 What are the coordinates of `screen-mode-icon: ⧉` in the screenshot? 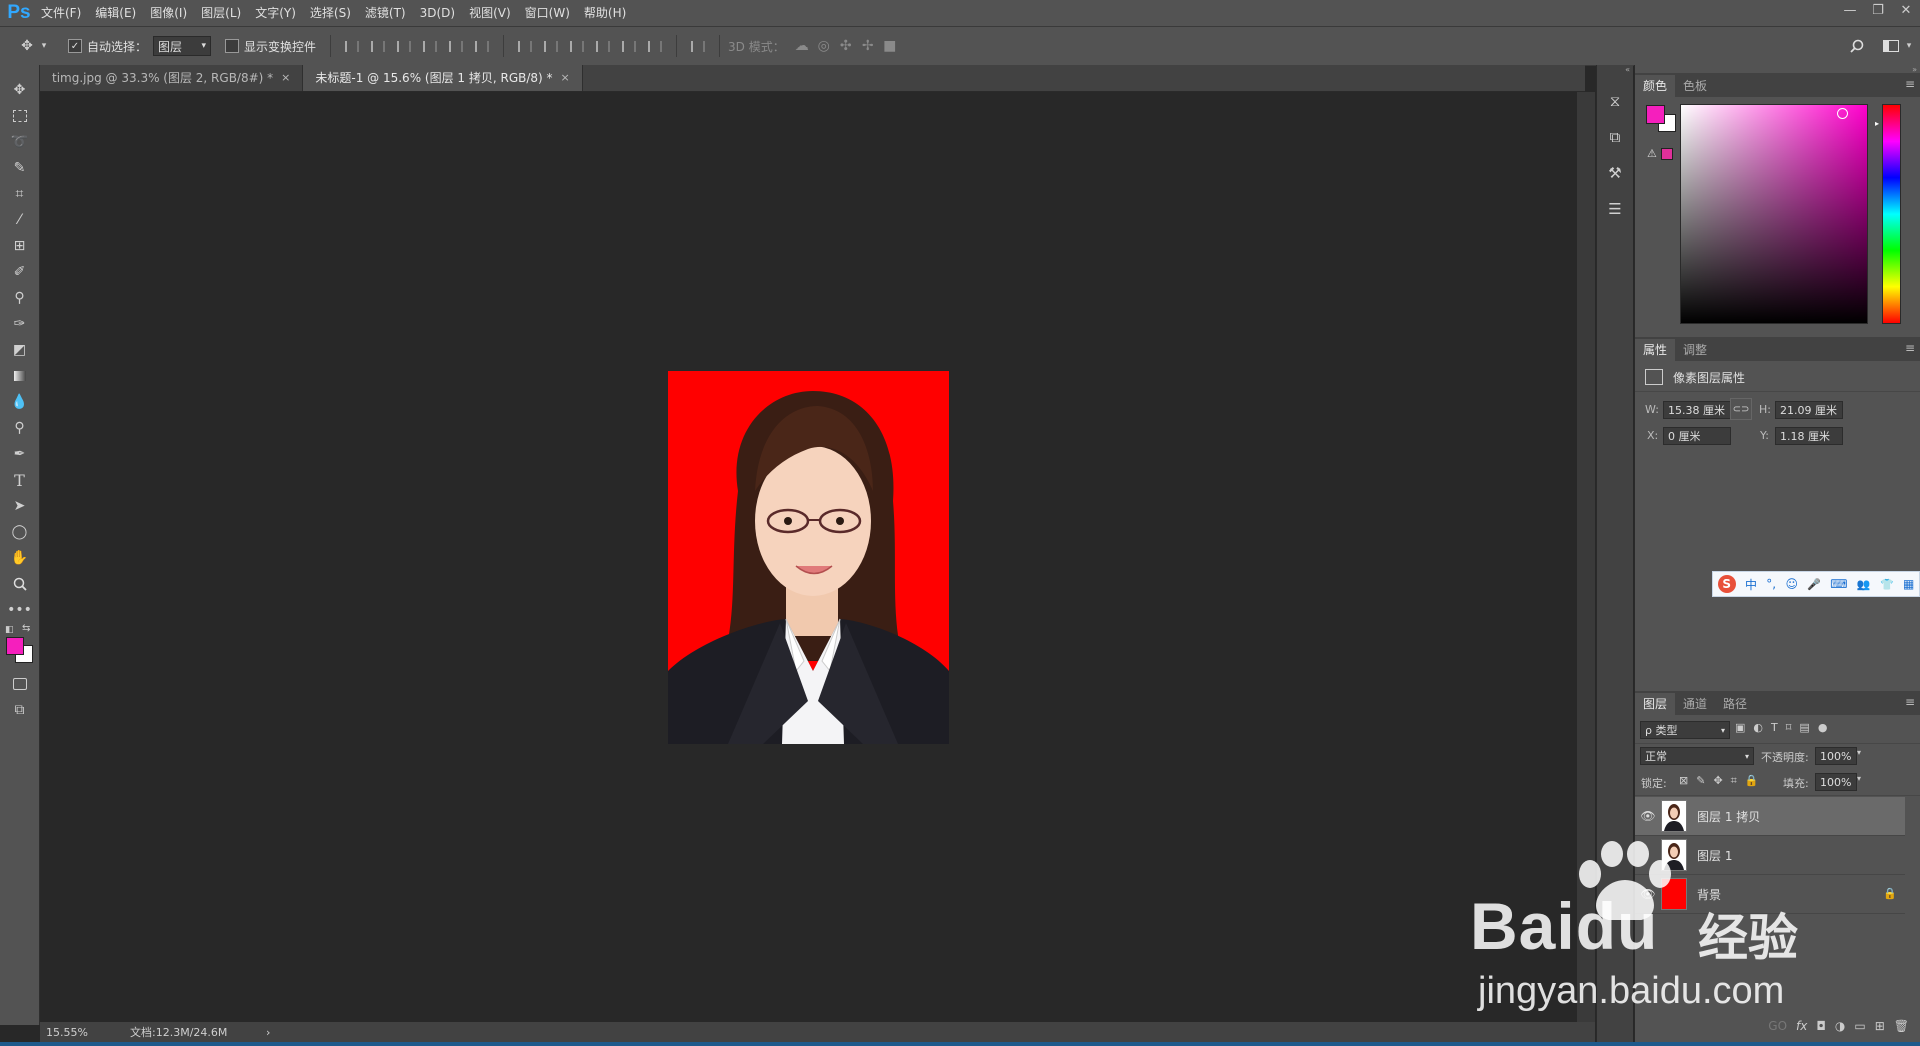 It's located at (19, 710).